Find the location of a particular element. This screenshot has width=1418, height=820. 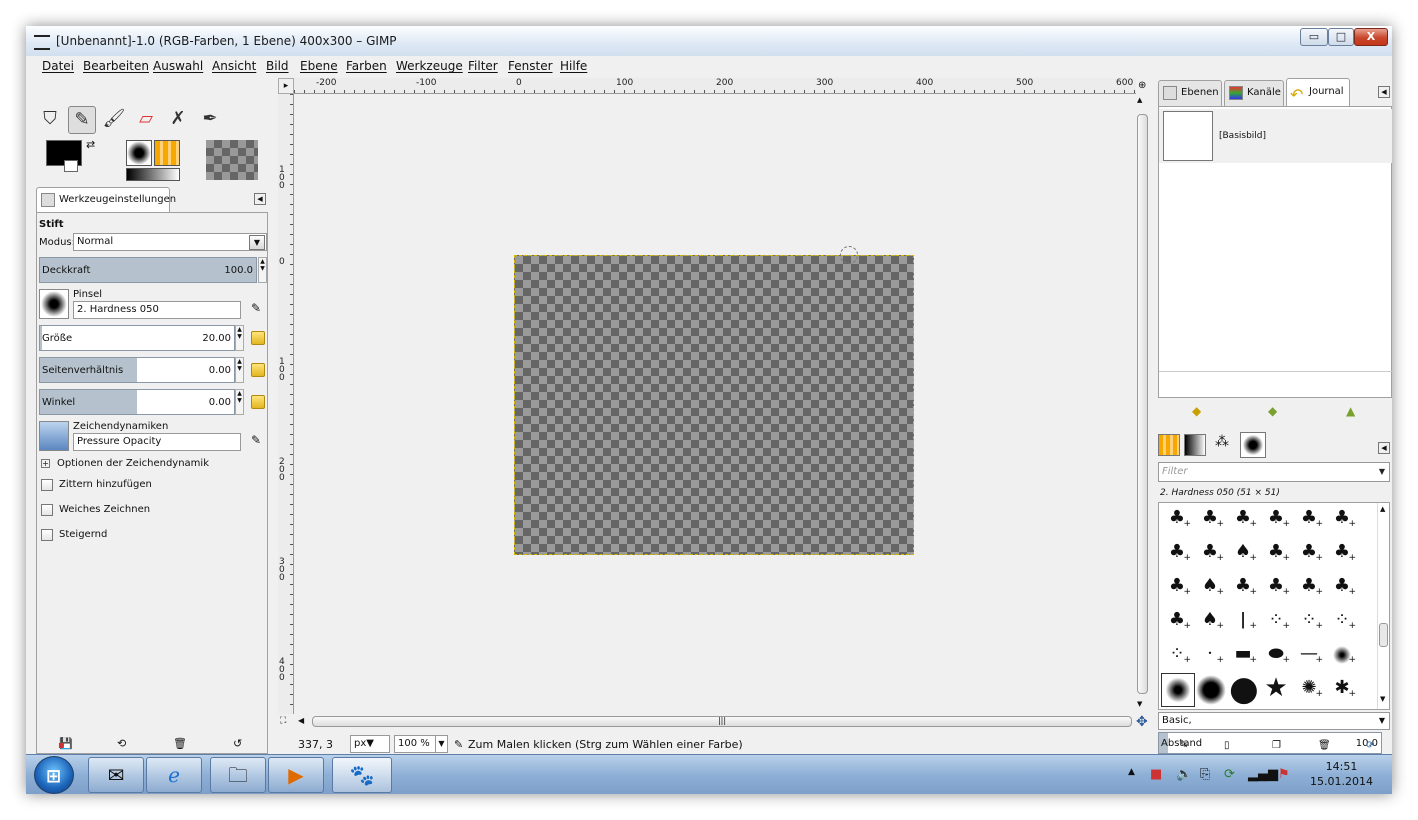

clipboard-icon: ⎘ is located at coordinates (1205, 774).